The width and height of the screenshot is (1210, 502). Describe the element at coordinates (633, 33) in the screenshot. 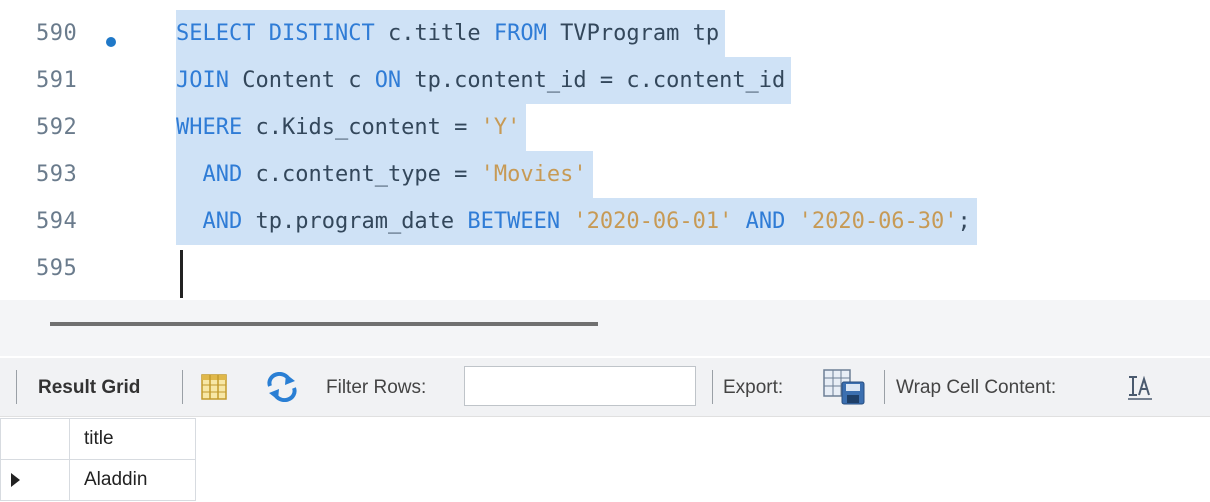

I see `sql-identifier: TVProgram tp` at that location.